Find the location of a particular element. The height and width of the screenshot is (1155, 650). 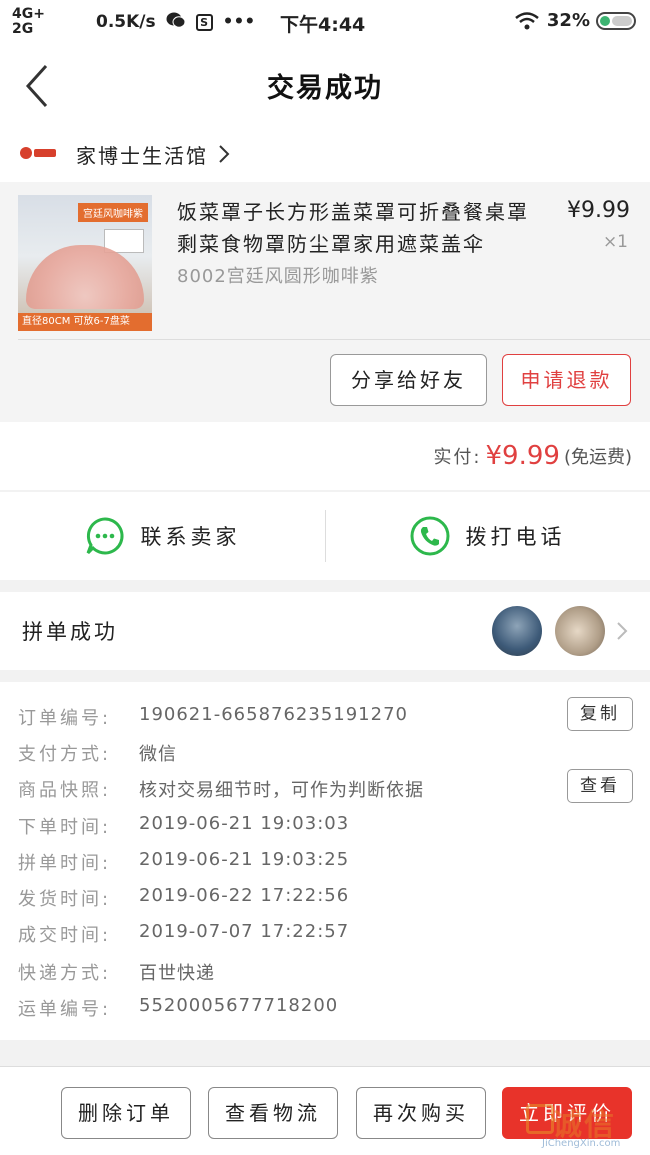

shop-row: 家博士生活馆 is located at coordinates (325, 154).